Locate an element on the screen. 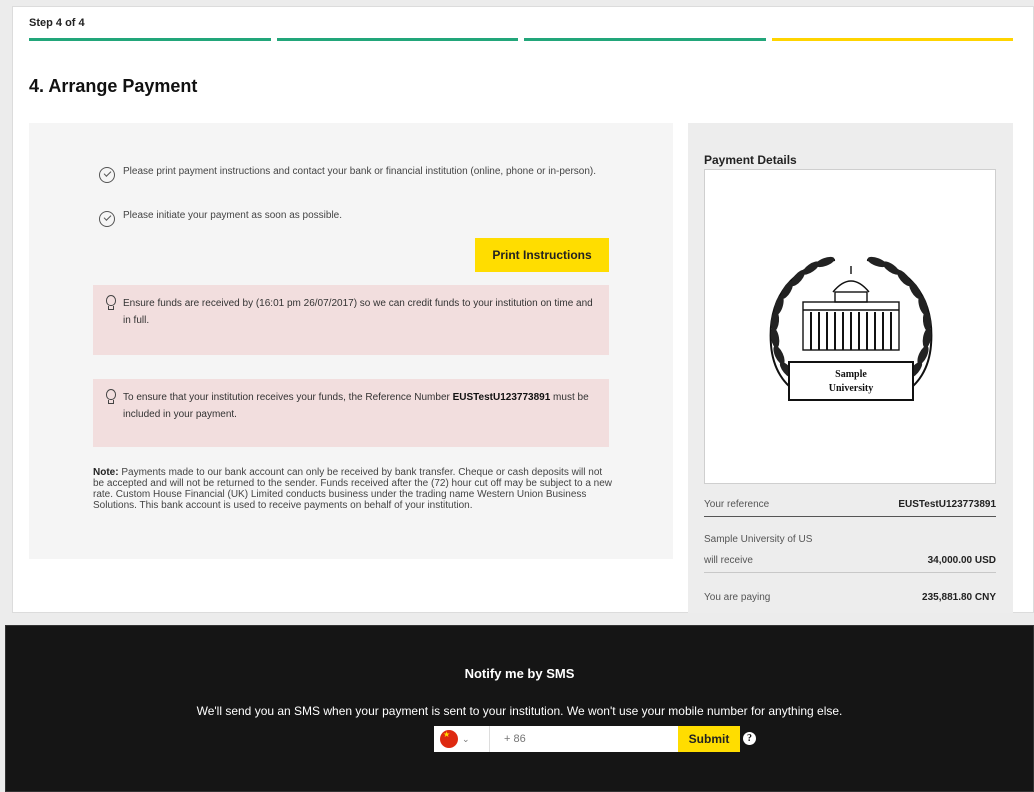 This screenshot has width=1034, height=792. progress-bar is located at coordinates (521, 40).